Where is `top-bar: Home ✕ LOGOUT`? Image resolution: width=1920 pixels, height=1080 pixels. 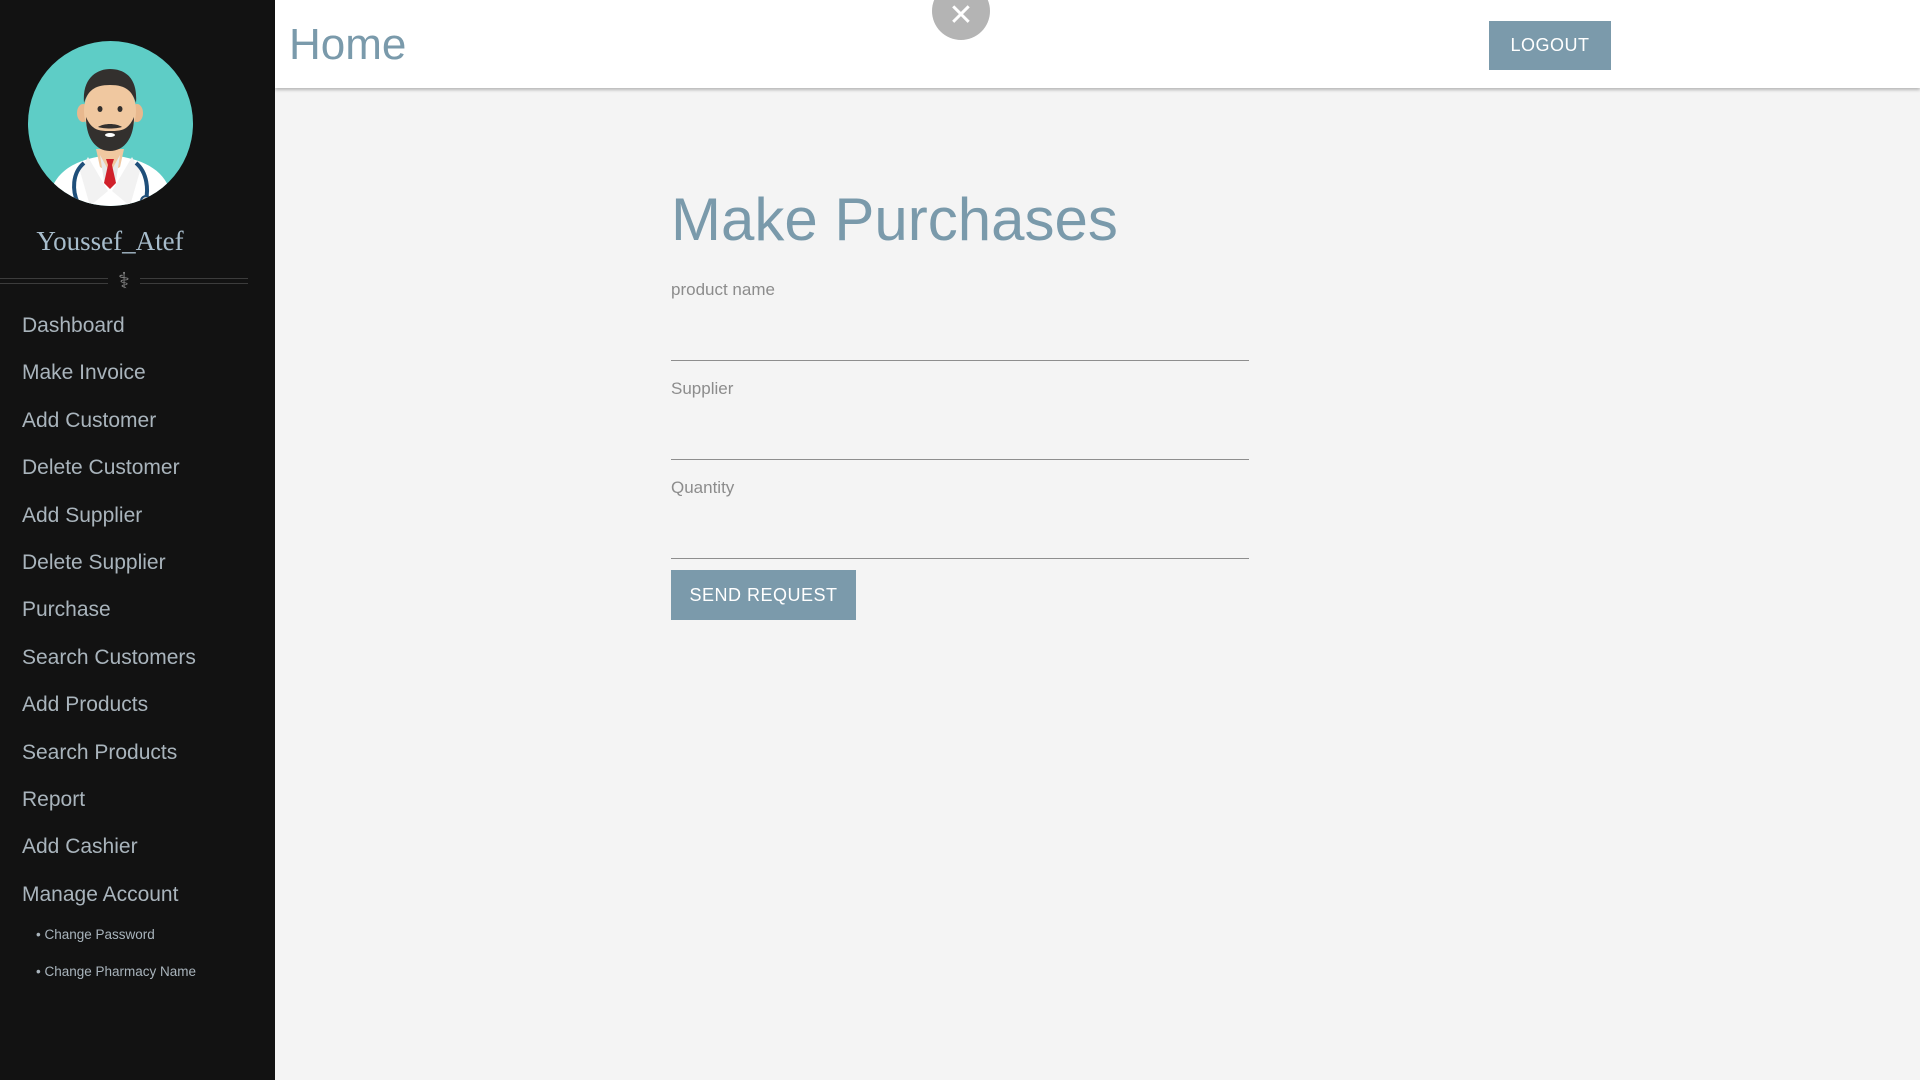
top-bar: Home ✕ LOGOUT is located at coordinates (1097, 44).